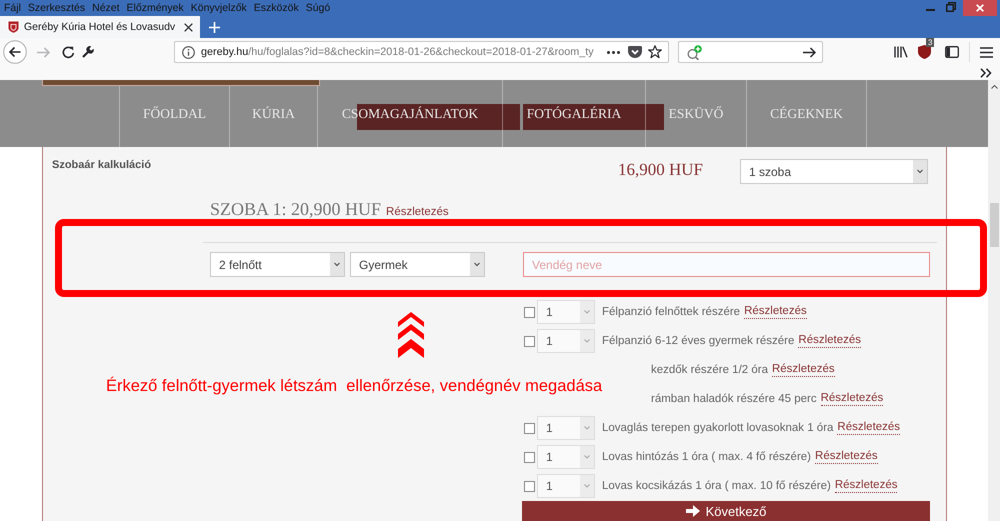  I want to click on search-field, so click(750, 52).